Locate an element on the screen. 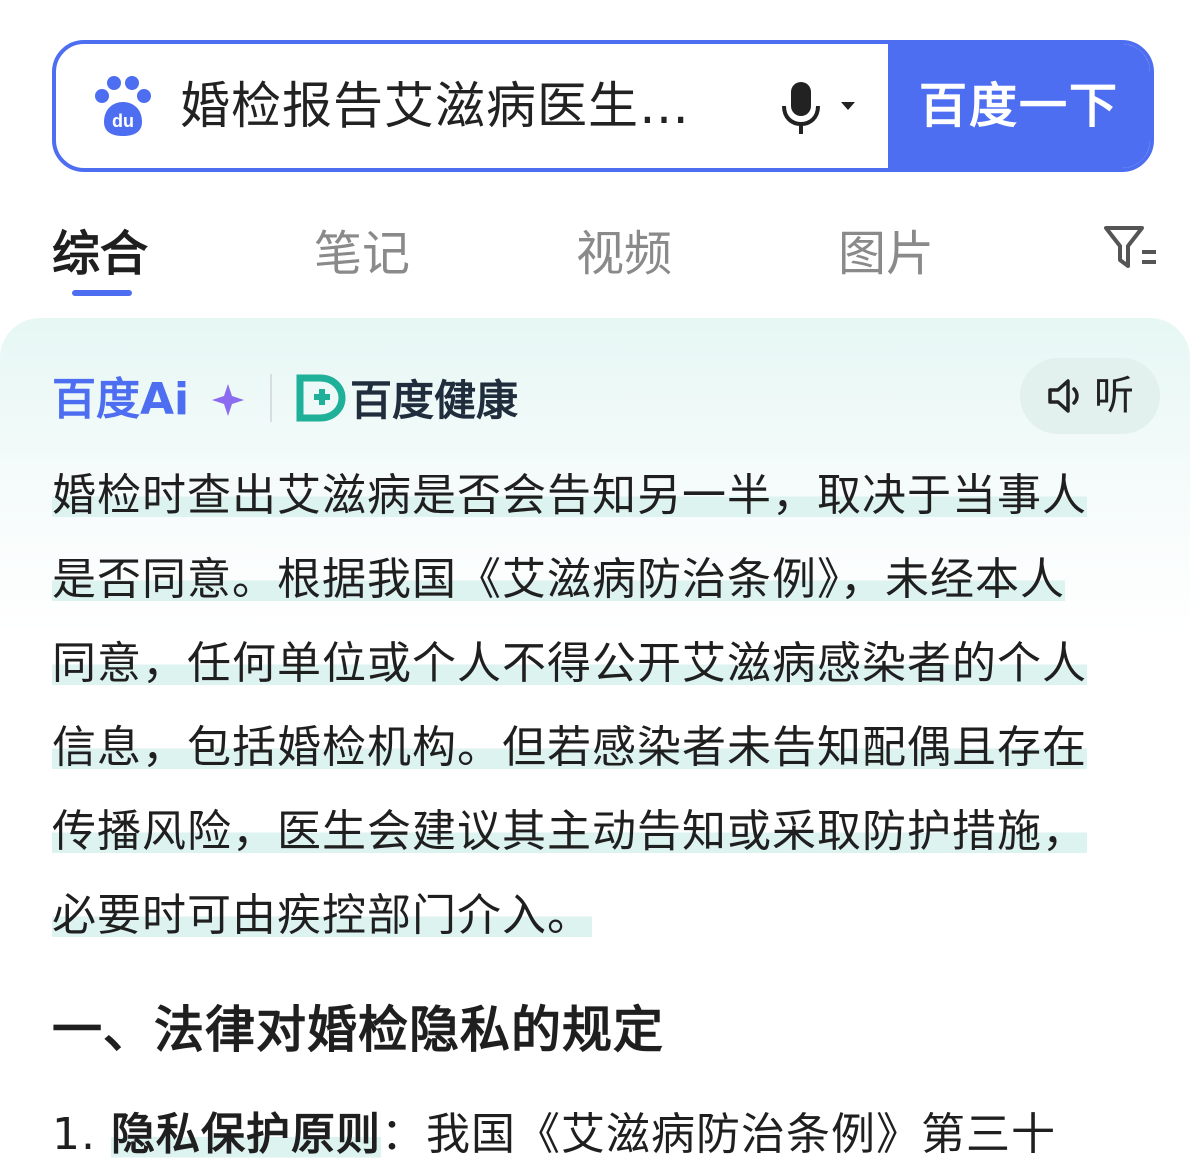 Image resolution: width=1190 pixels, height=1162 pixels. answer-line: 同意，任何单位或个人不得公开艾滋病感染者的个人 is located at coordinates (569, 663).